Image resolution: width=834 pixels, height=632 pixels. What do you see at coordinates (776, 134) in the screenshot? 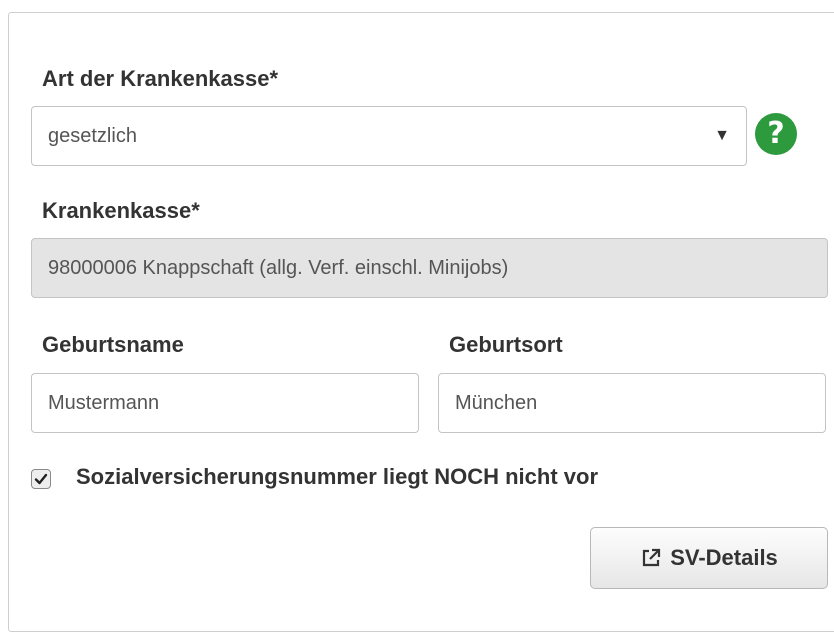
I see `question-circle-icon: ?` at bounding box center [776, 134].